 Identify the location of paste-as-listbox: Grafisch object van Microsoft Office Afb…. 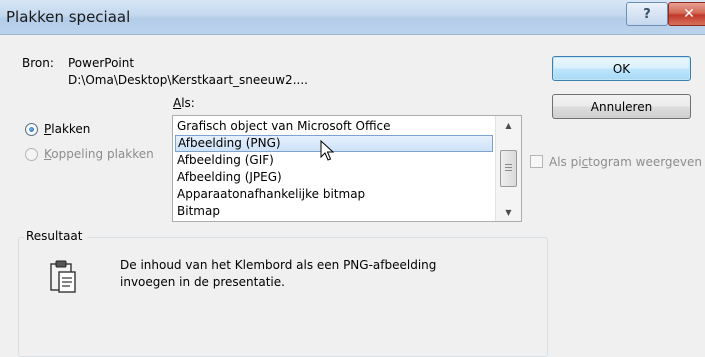
(347, 168).